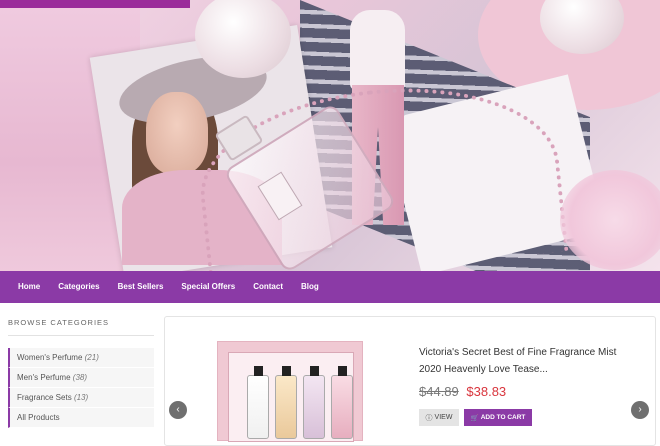 The image size is (660, 446). What do you see at coordinates (610, 220) in the screenshot?
I see `hero-feather` at bounding box center [610, 220].